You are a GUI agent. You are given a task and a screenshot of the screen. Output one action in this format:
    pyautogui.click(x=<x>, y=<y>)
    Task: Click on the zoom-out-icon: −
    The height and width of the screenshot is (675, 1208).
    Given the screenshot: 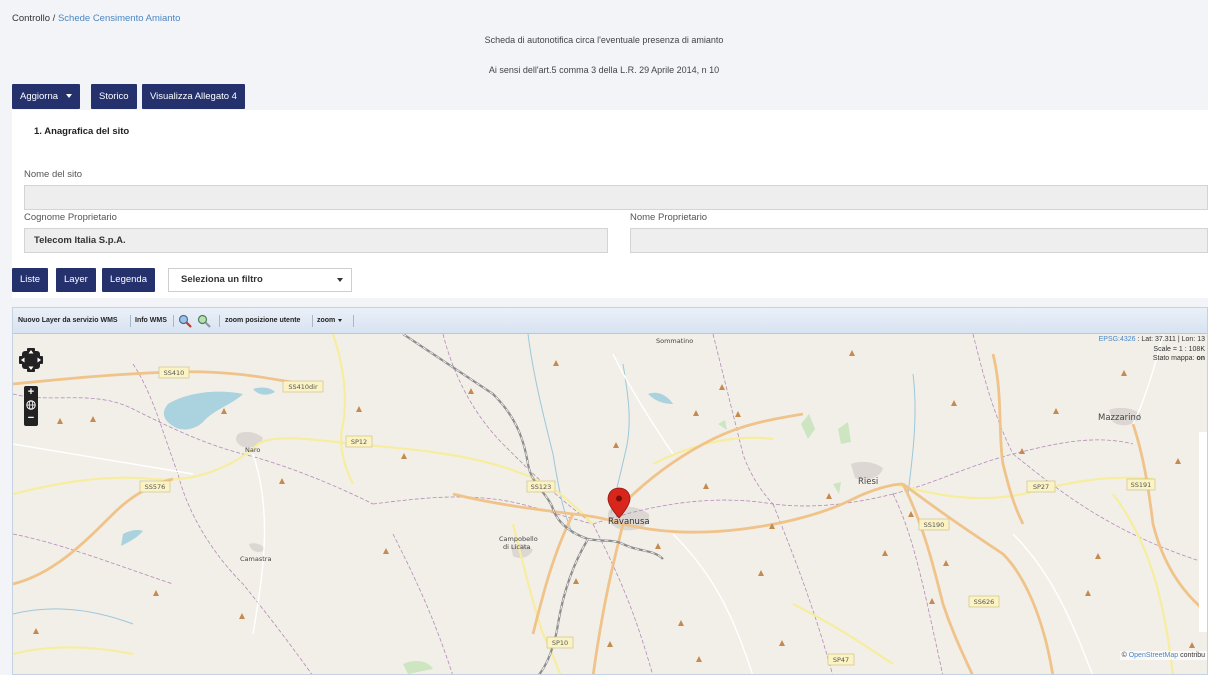 What is the action you would take?
    pyautogui.click(x=31, y=418)
    